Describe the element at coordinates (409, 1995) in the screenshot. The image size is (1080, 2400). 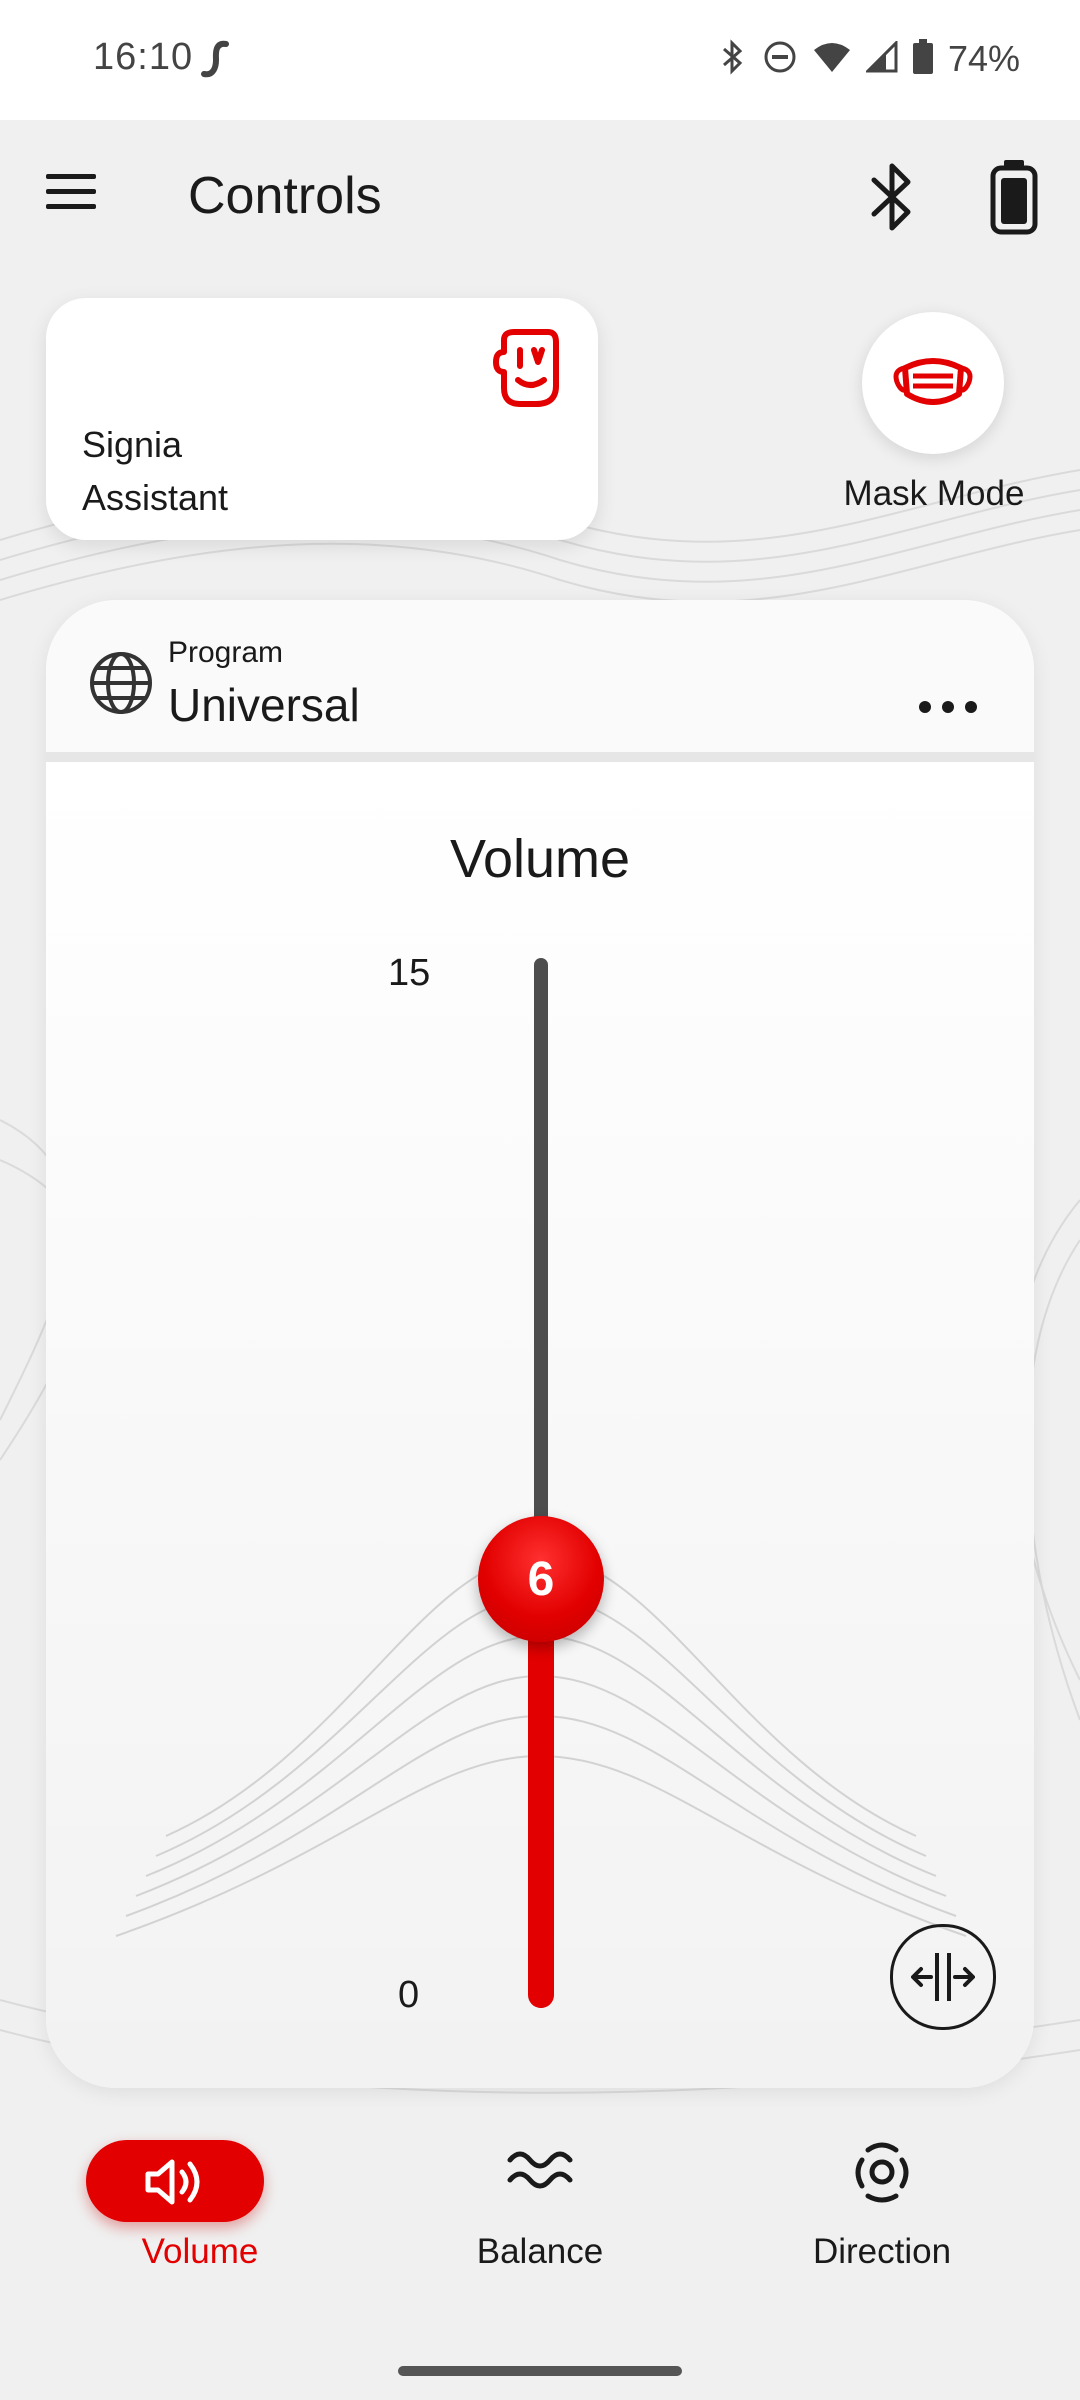
I see `volume-scale-min: 0` at that location.